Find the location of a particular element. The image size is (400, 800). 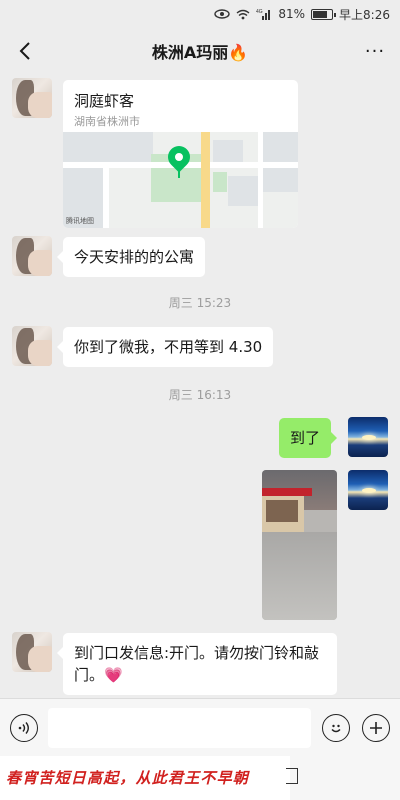

message-bubble-mine: 到了 is located at coordinates (308, 438).